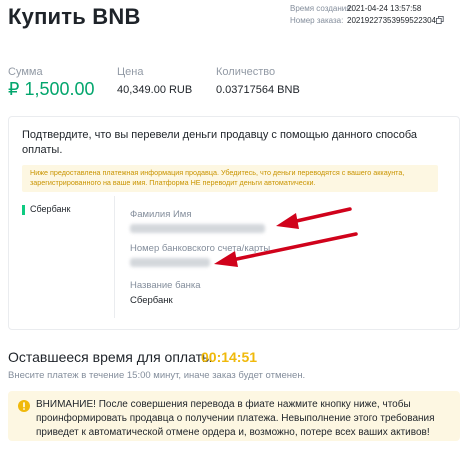 The width and height of the screenshot is (474, 449). I want to click on payment-method-tab-sberbank: Сбербанк, so click(50, 209).